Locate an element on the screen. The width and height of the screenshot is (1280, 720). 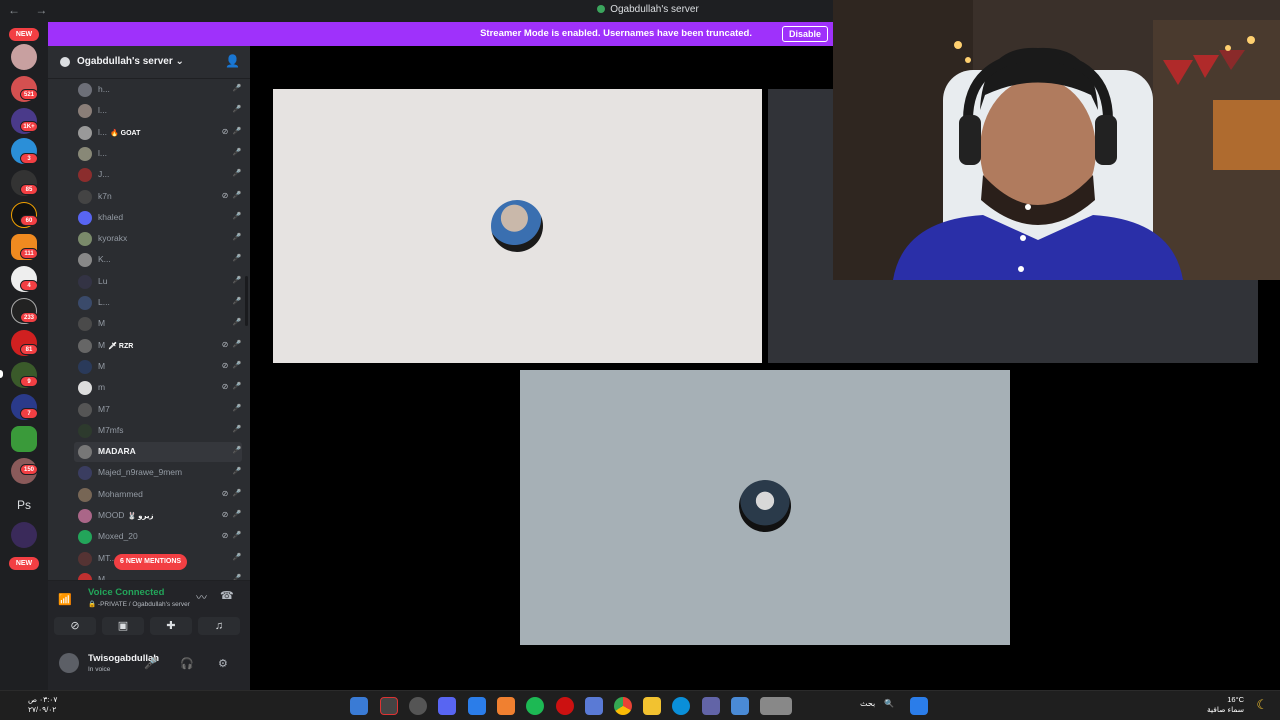
member-row: h... 🎤 is located at coordinates (158, 90).